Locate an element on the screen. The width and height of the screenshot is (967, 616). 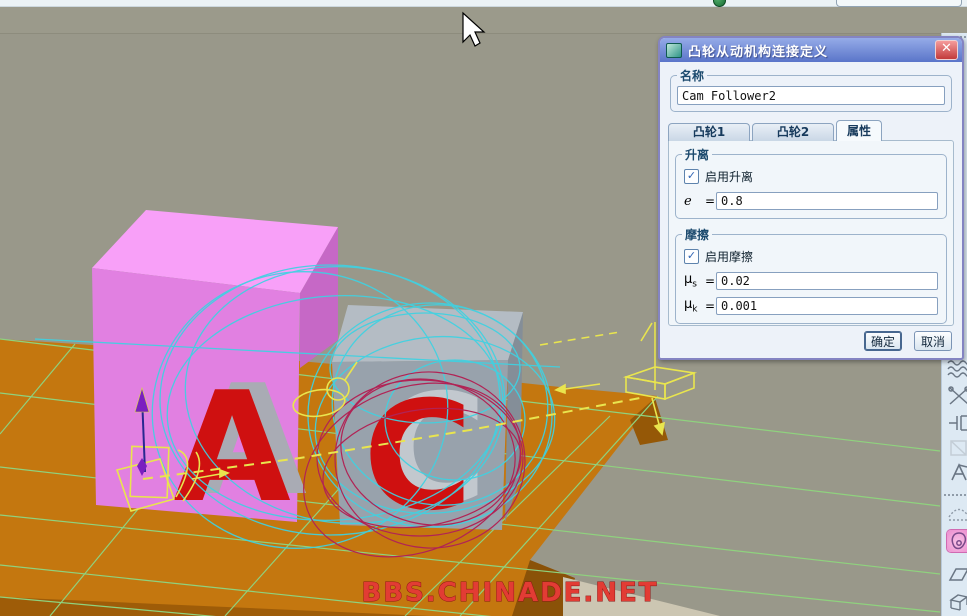
dialog-titlebar: 凸轮从动机构连接定义 ✕ is located at coordinates (811, 50).